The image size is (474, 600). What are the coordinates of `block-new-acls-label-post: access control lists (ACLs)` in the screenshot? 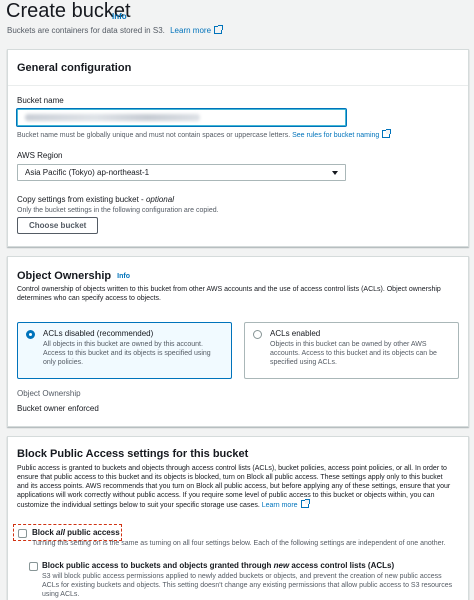 It's located at (343, 565).